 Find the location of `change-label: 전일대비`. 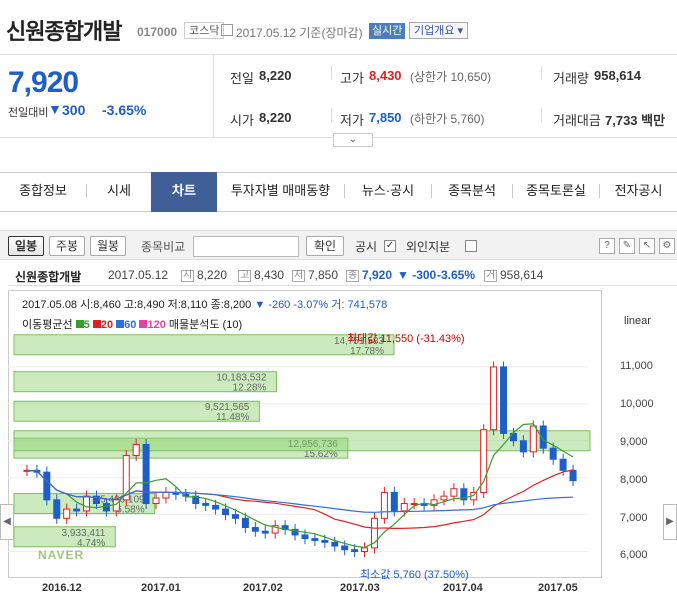

change-label: 전일대비 is located at coordinates (28, 113).